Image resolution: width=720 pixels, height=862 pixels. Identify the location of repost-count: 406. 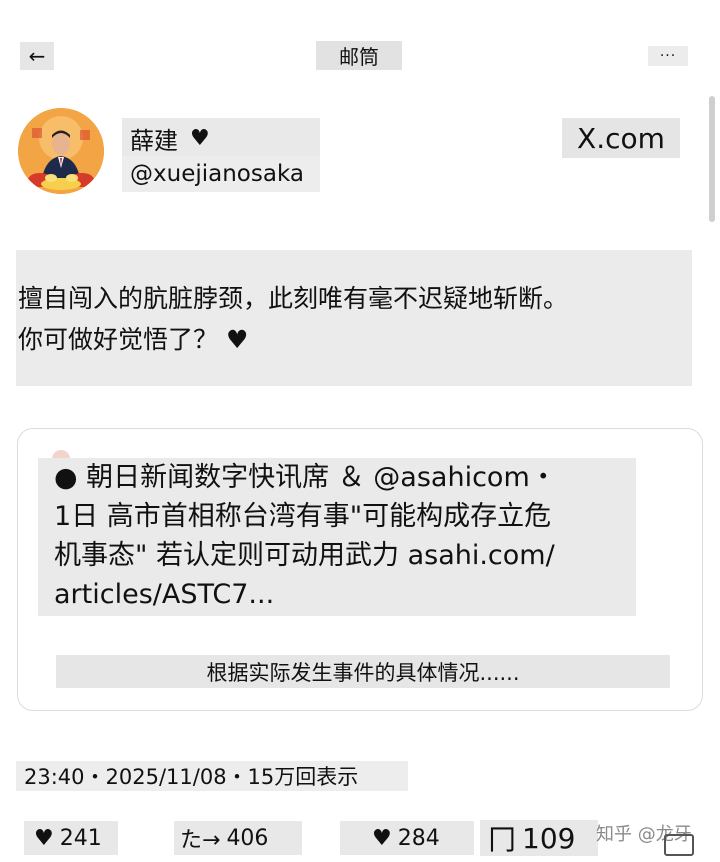
(247, 838).